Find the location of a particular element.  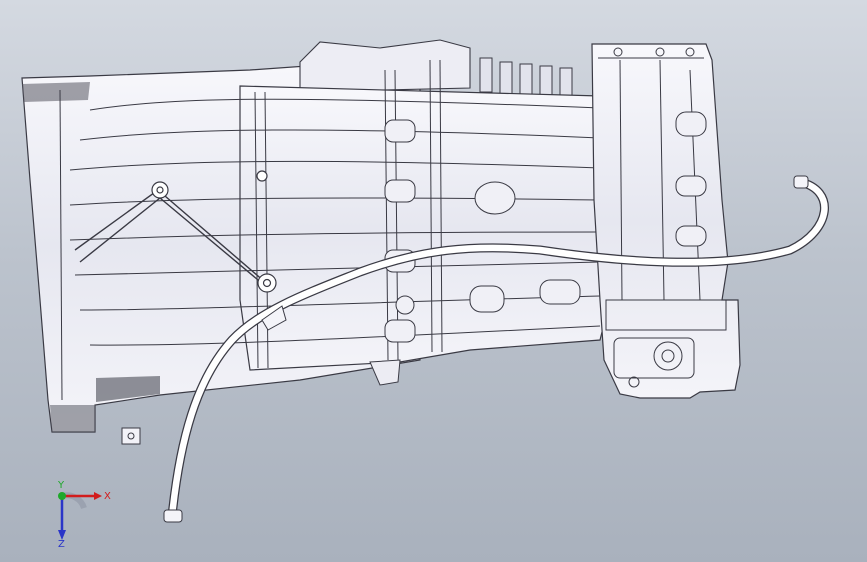

y-axis-dot is located at coordinates (62, 496).